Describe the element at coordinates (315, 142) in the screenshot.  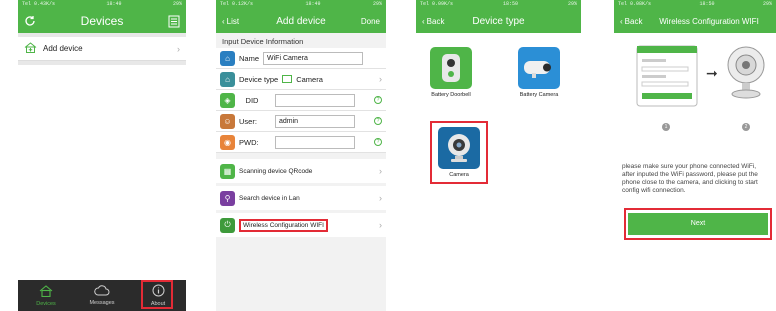
I see `pwd-input` at that location.